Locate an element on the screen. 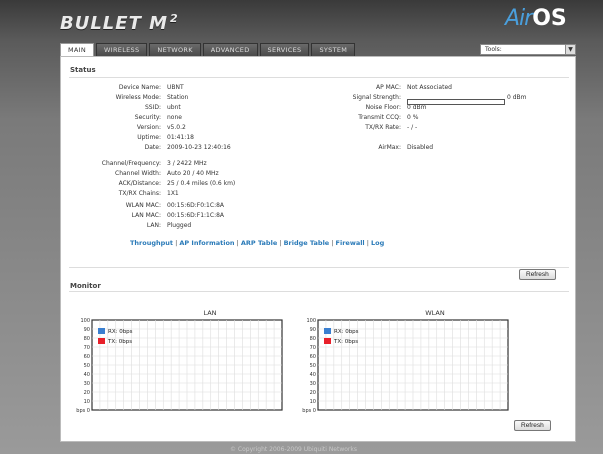 This screenshot has width=603, height=454. status-value: v5.0.2 is located at coordinates (176, 127).